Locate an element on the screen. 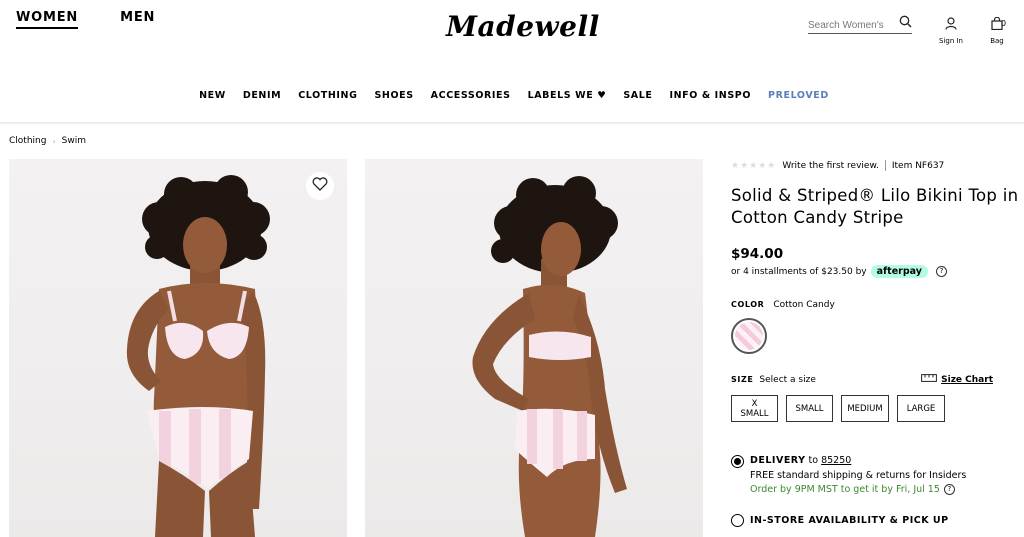 The width and height of the screenshot is (1024, 537). size-chart-link: Size Chart is located at coordinates (957, 379).